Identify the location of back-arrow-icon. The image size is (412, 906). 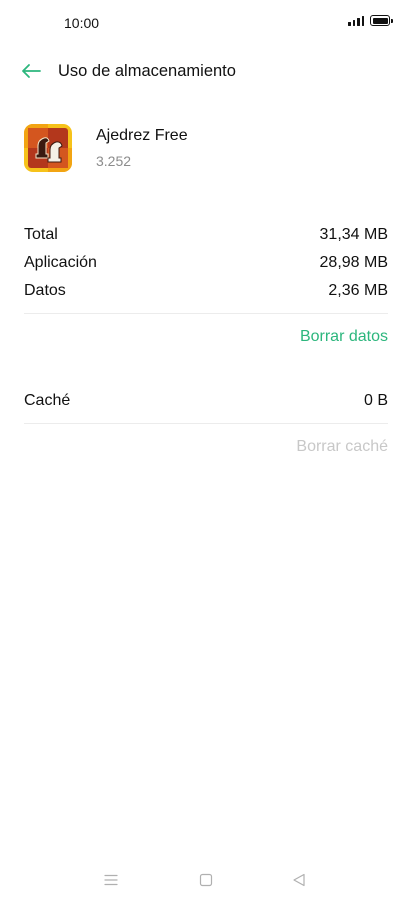
(31, 71).